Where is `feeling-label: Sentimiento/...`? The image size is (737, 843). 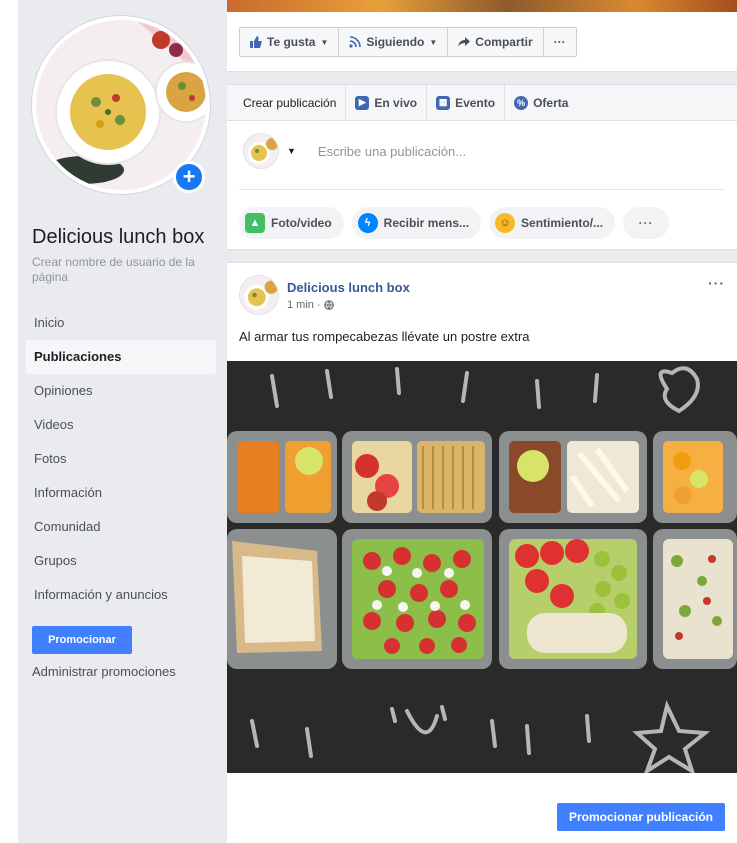 feeling-label: Sentimiento/... is located at coordinates (562, 223).